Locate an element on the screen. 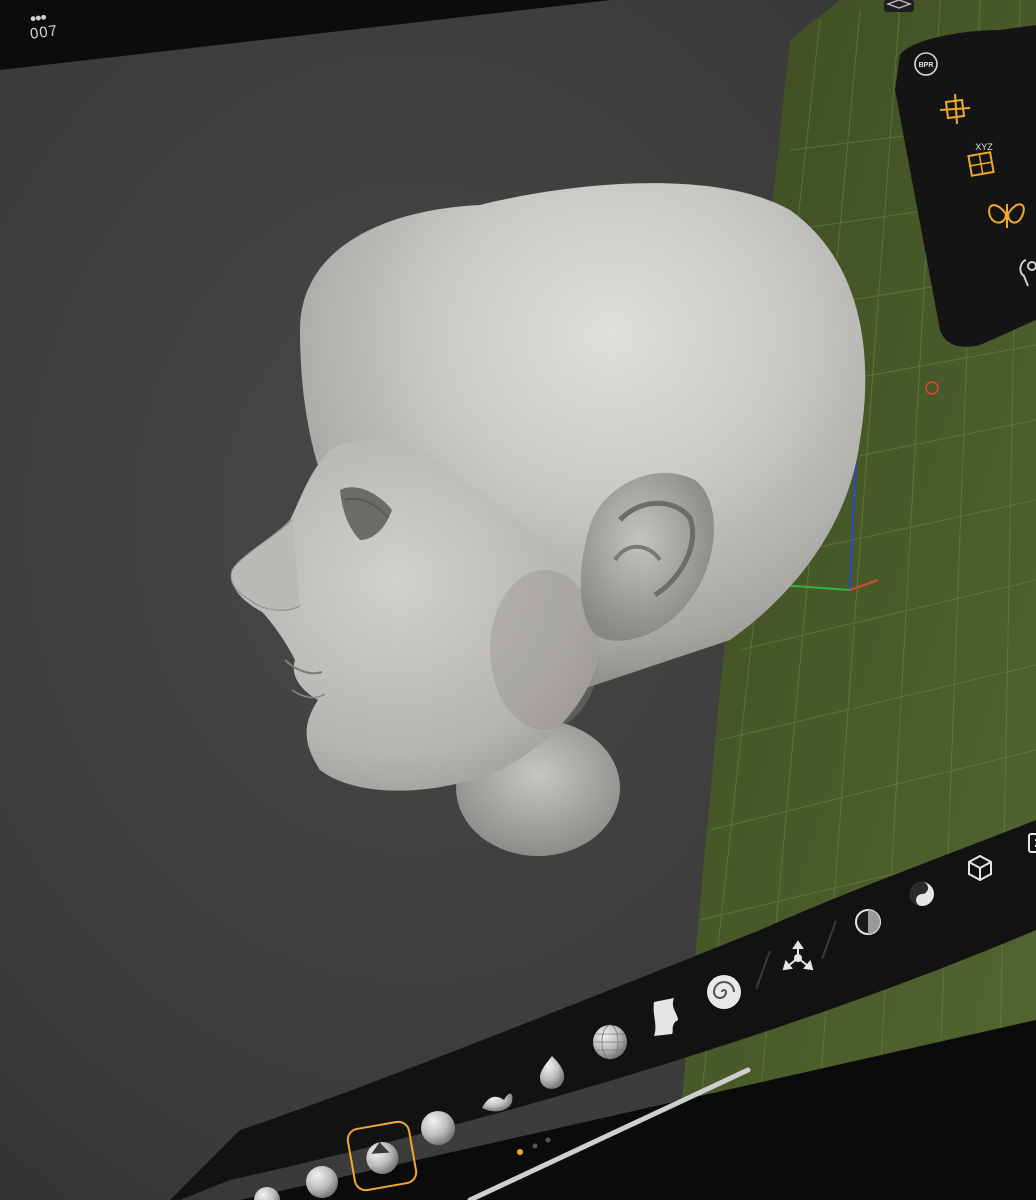 Image resolution: width=1036 pixels, height=1200 pixels. wire-sphere-icon is located at coordinates (610, 1042).